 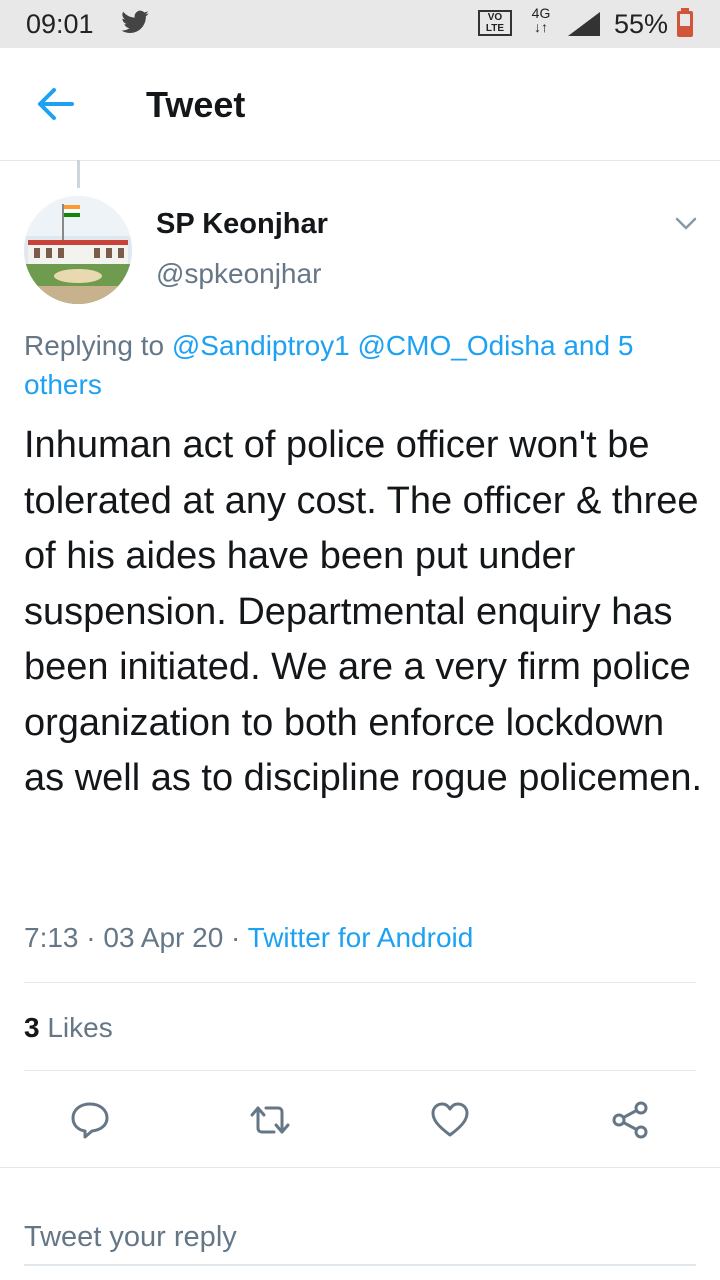 I want to click on network-indicator: 4G ↓↑, so click(x=541, y=20).